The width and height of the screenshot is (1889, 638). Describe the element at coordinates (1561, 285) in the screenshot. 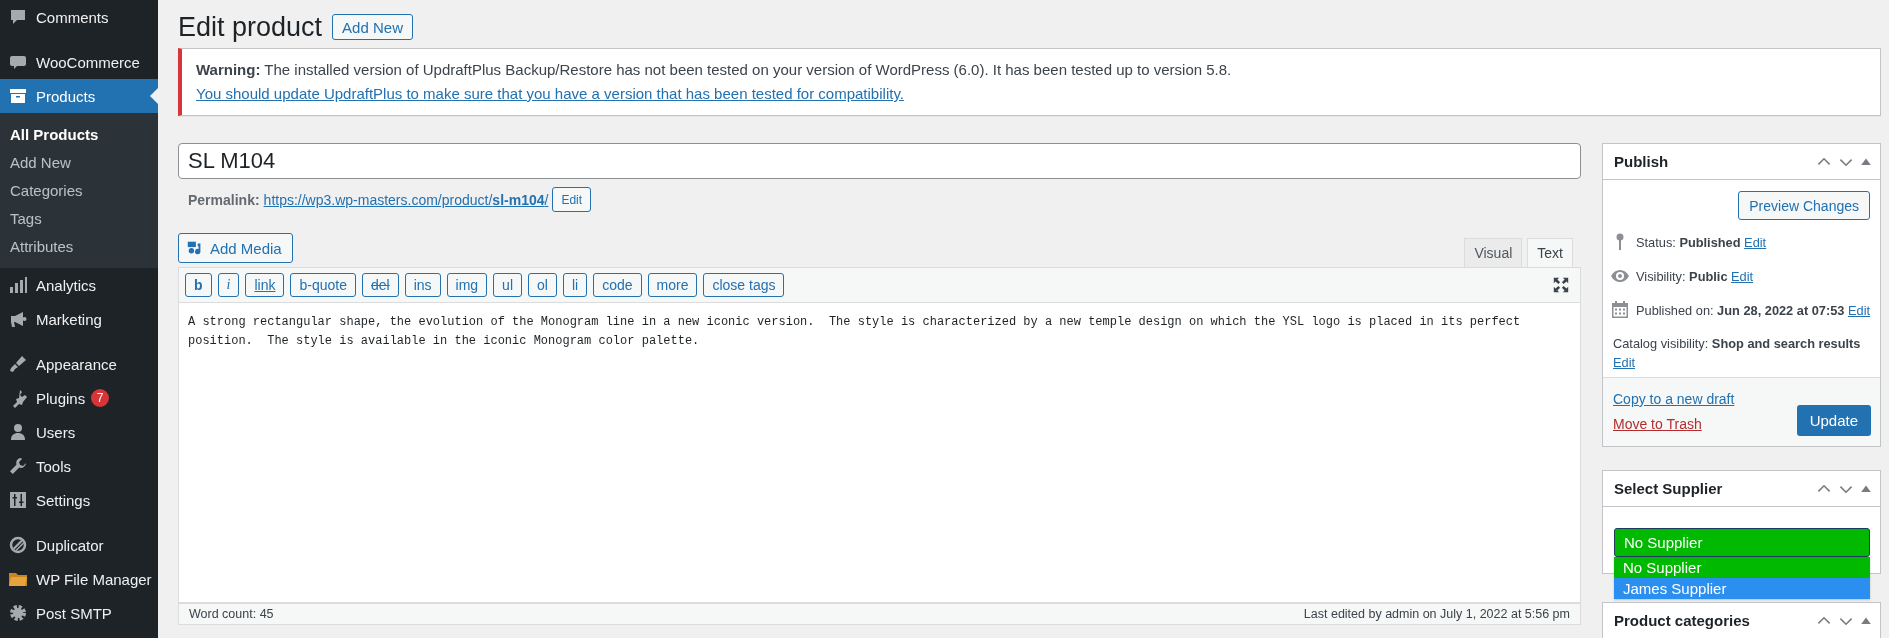

I see `fullscreen-icon` at that location.